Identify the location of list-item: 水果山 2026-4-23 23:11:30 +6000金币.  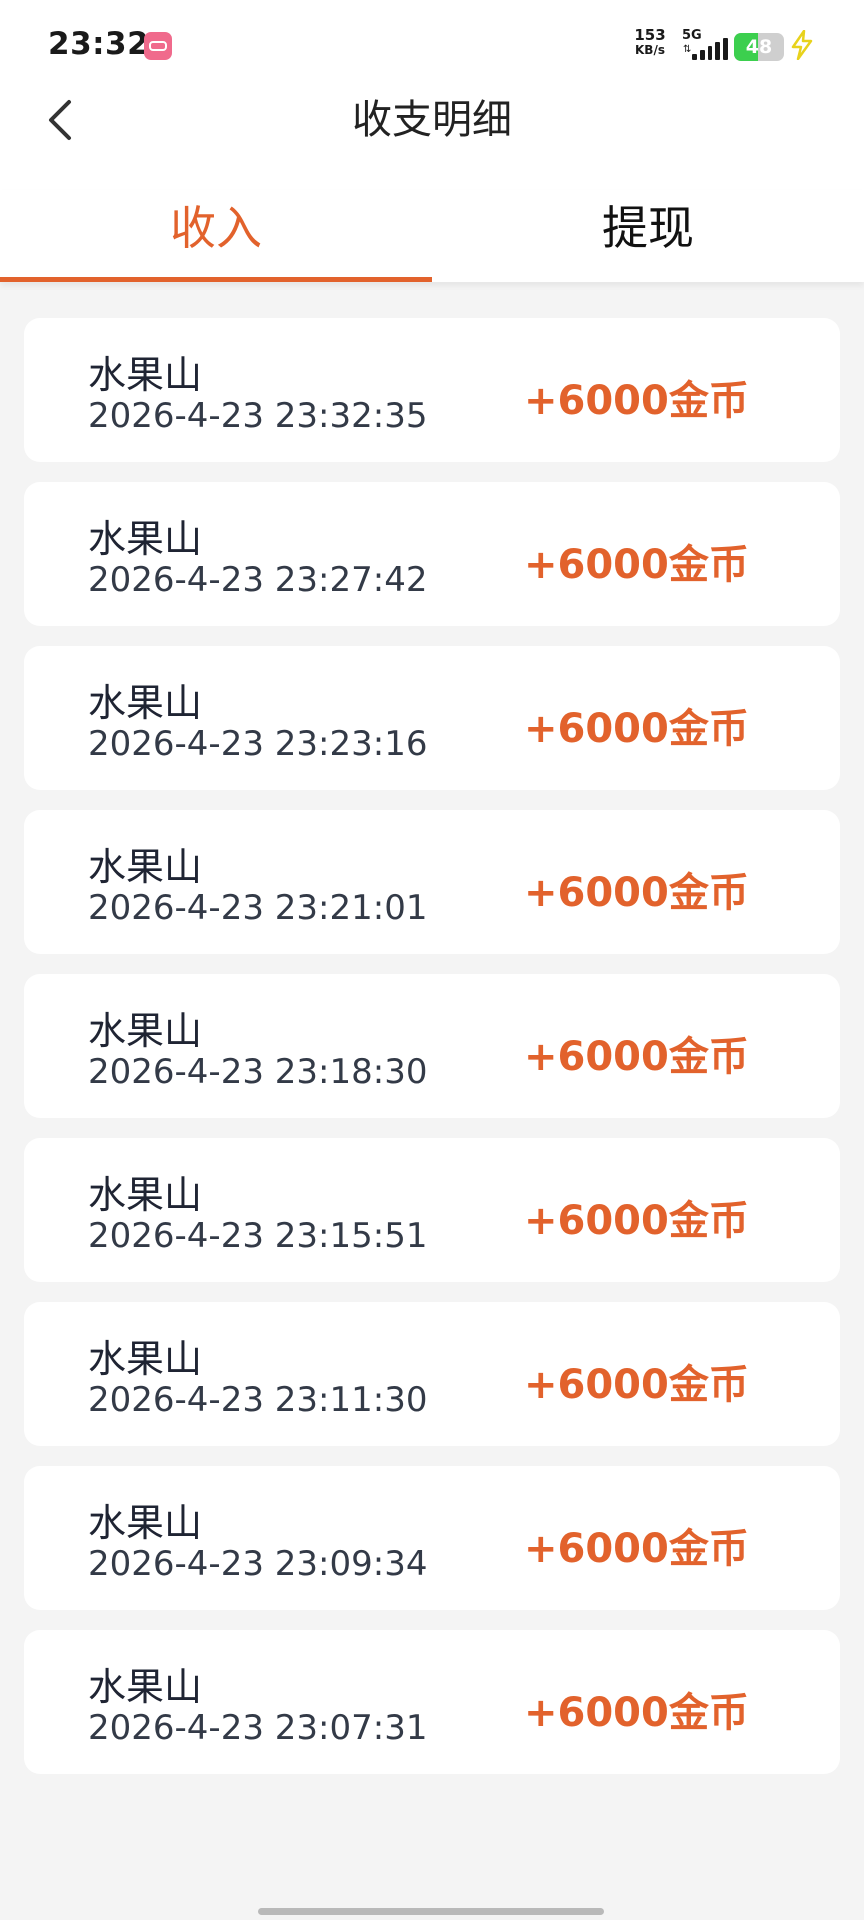
(432, 1374).